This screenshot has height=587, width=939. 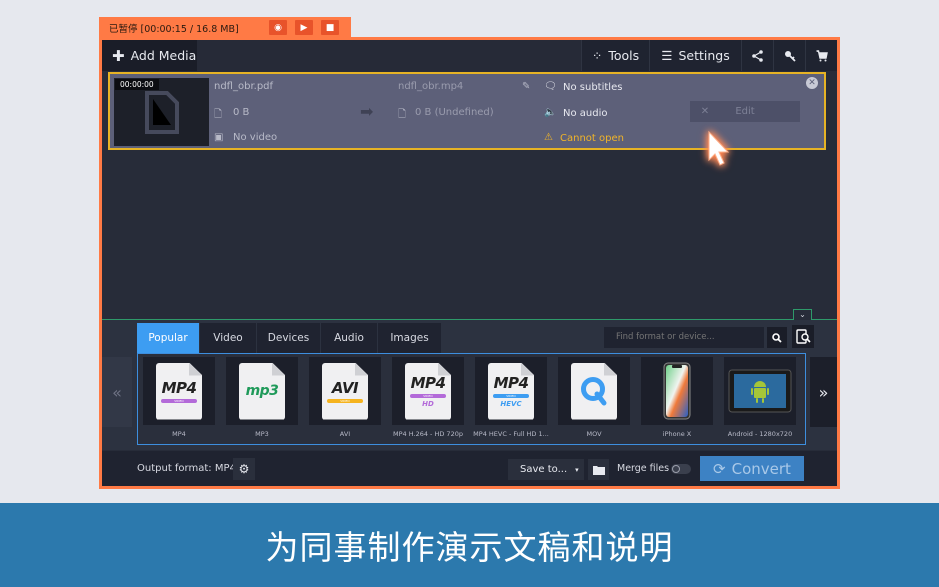 What do you see at coordinates (428, 434) in the screenshot?
I see `format-label: MP4 H.264 - HD 720p` at bounding box center [428, 434].